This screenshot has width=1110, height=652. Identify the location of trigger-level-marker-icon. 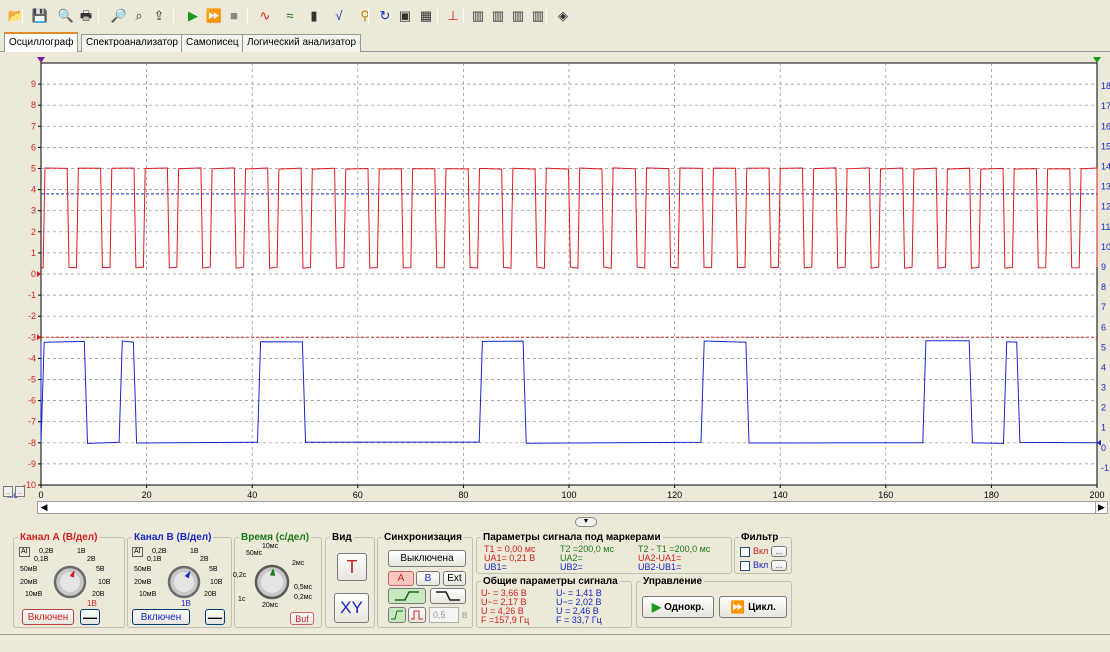
(39, 337).